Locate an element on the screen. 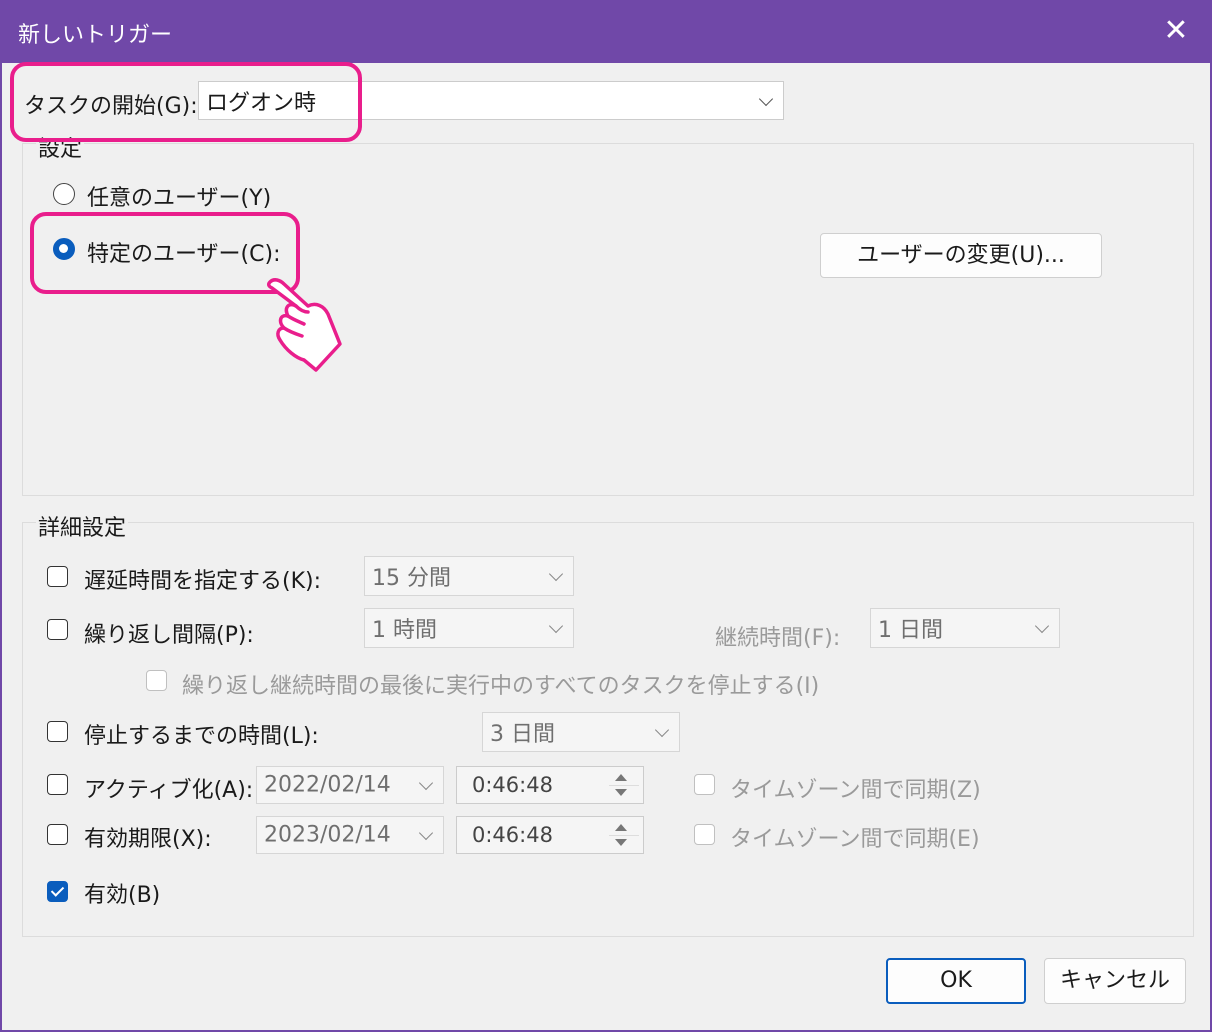 This screenshot has width=1212, height=1032. expire-sync-label: タイムゾーン間で同期(E) is located at coordinates (855, 839).